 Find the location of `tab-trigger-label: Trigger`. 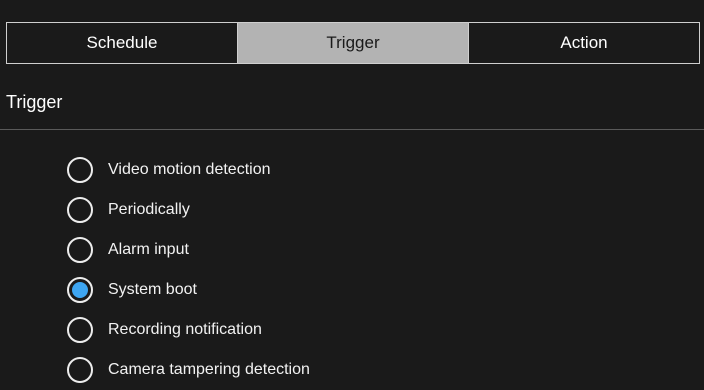

tab-trigger-label: Trigger is located at coordinates (353, 42).